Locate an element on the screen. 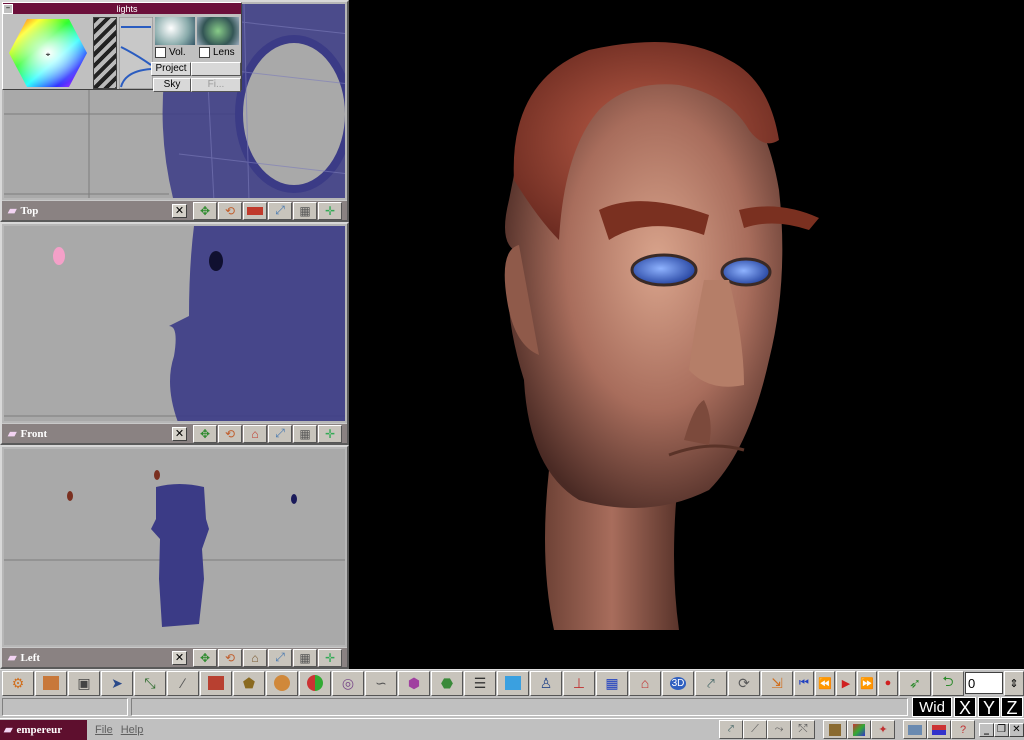 Image resolution: width=1024 pixels, height=740 pixels. axis-x-button: X is located at coordinates (965, 707).